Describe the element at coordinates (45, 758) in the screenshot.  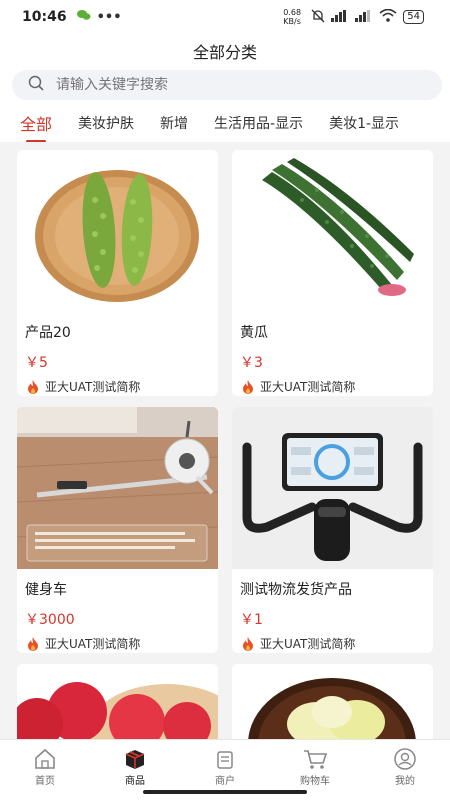
I see `home-icon` at that location.